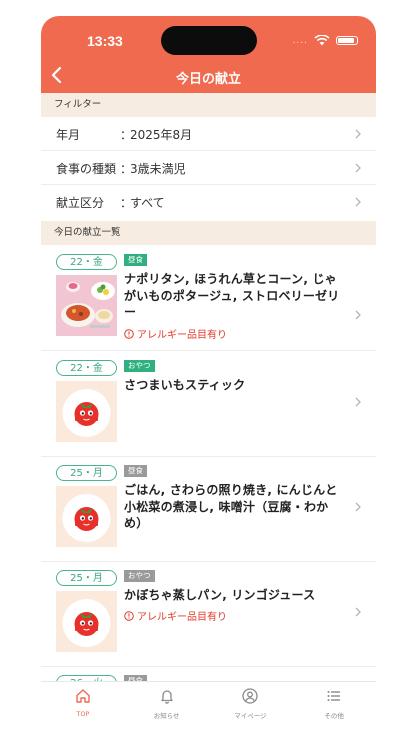 The width and height of the screenshot is (417, 740). I want to click on filter-value: 3歳未満児, so click(158, 169).